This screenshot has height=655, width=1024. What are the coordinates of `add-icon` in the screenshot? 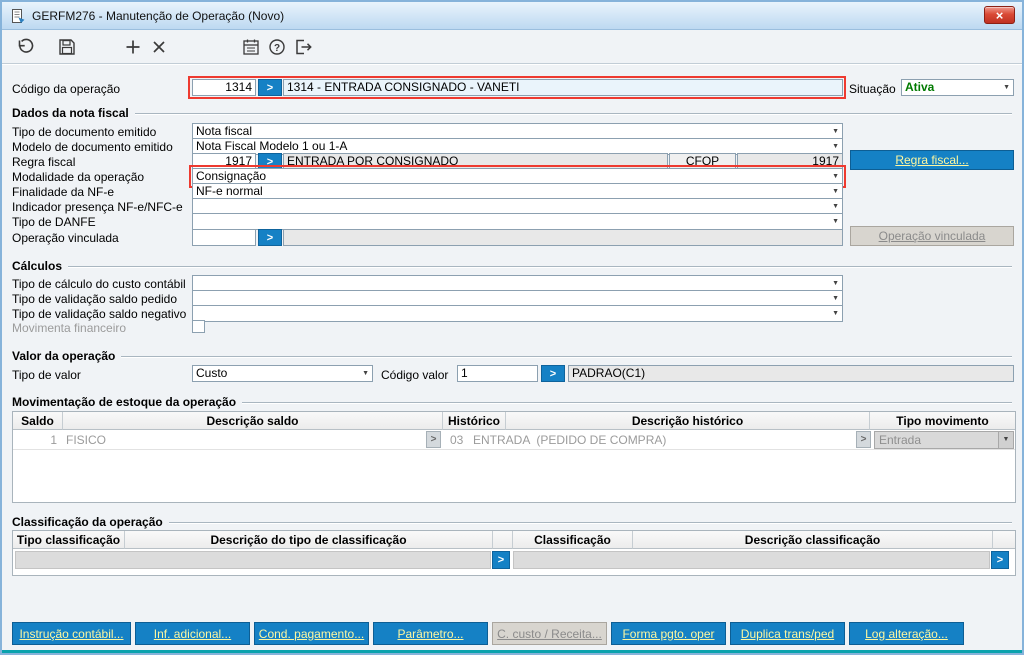 It's located at (133, 46).